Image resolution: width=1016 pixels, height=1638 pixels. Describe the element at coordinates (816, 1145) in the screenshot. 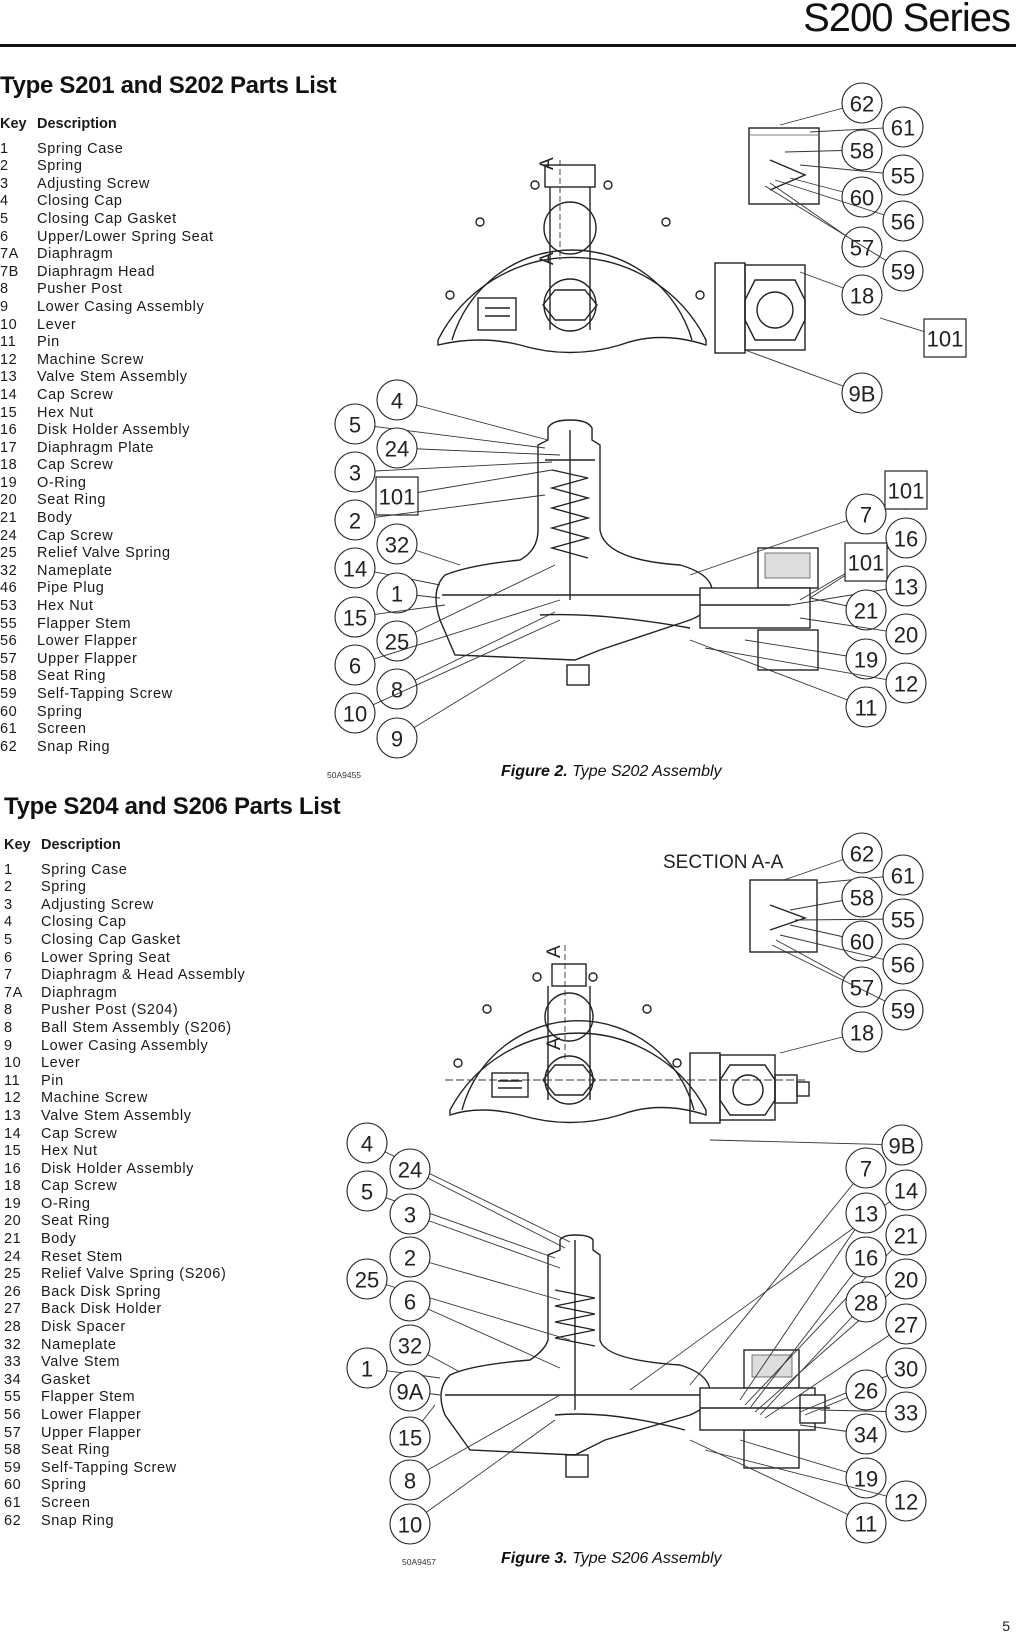

I see `figure3-callout-9b: 9B` at that location.